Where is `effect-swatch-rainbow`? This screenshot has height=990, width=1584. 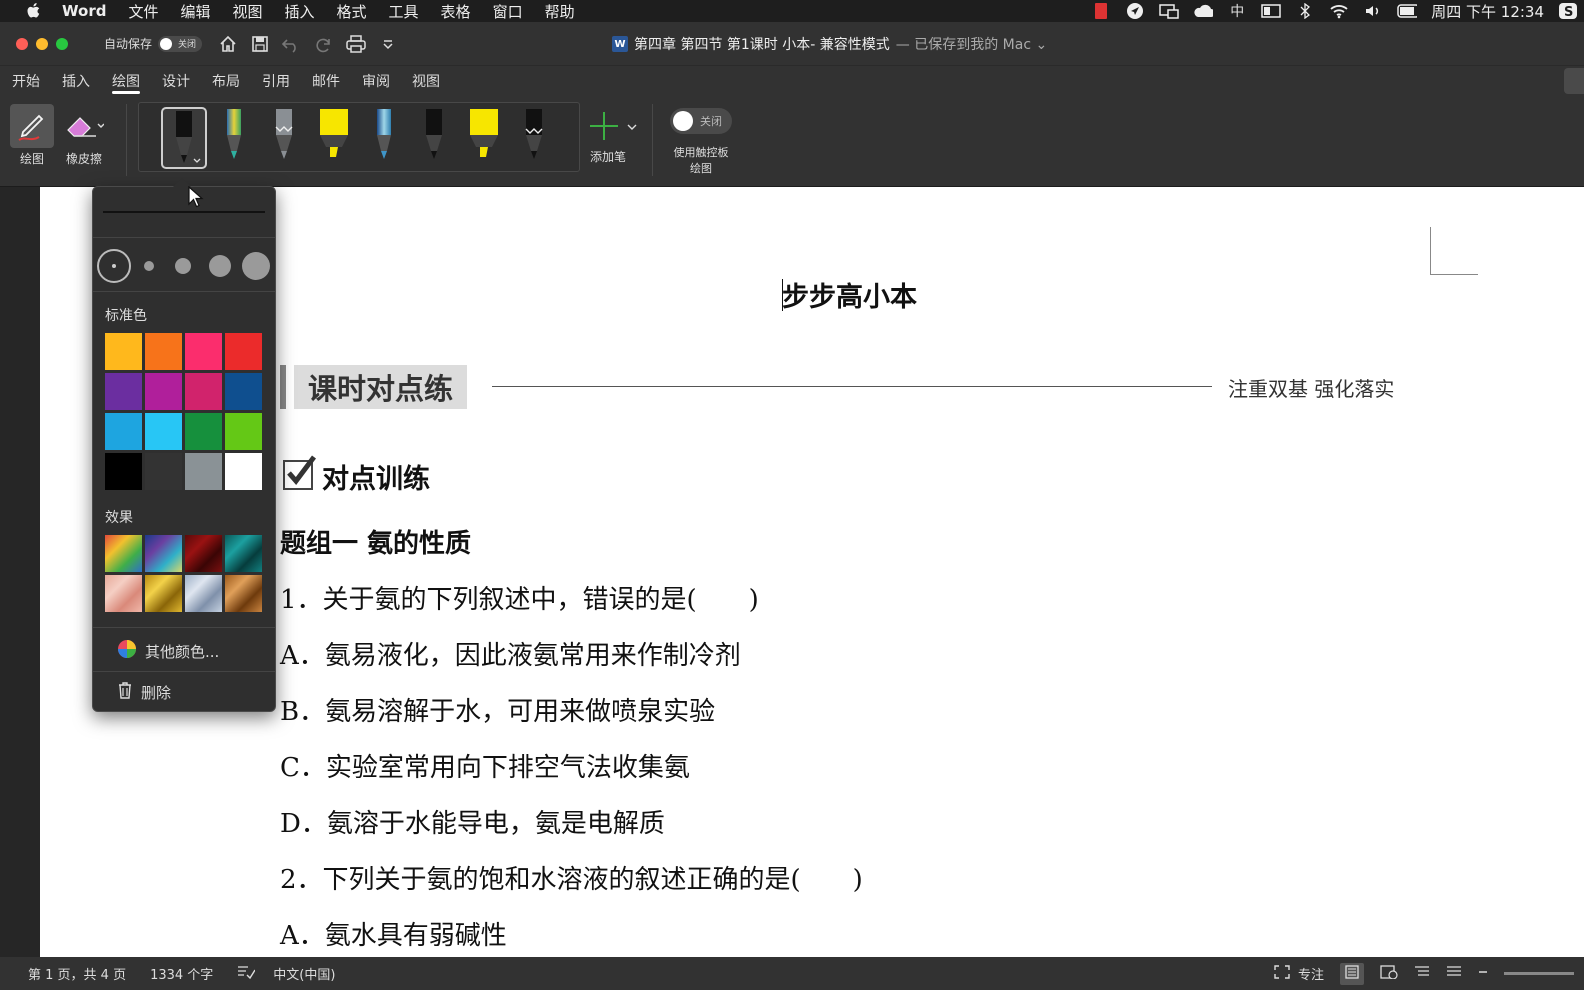 effect-swatch-rainbow is located at coordinates (123, 553).